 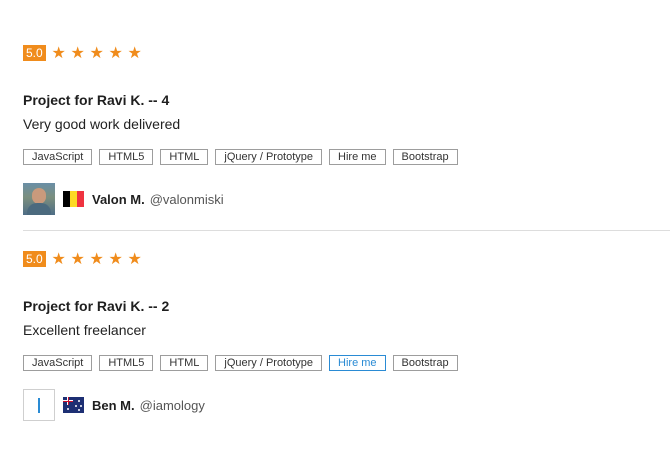 I want to click on reviewer-name: Ben M., so click(x=113, y=405).